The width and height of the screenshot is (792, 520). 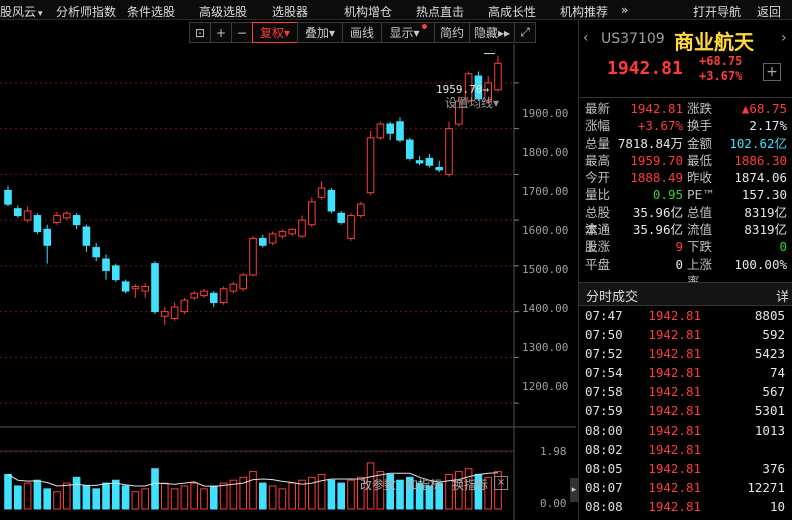 I want to click on draw-line-button: 画线, so click(x=362, y=32).